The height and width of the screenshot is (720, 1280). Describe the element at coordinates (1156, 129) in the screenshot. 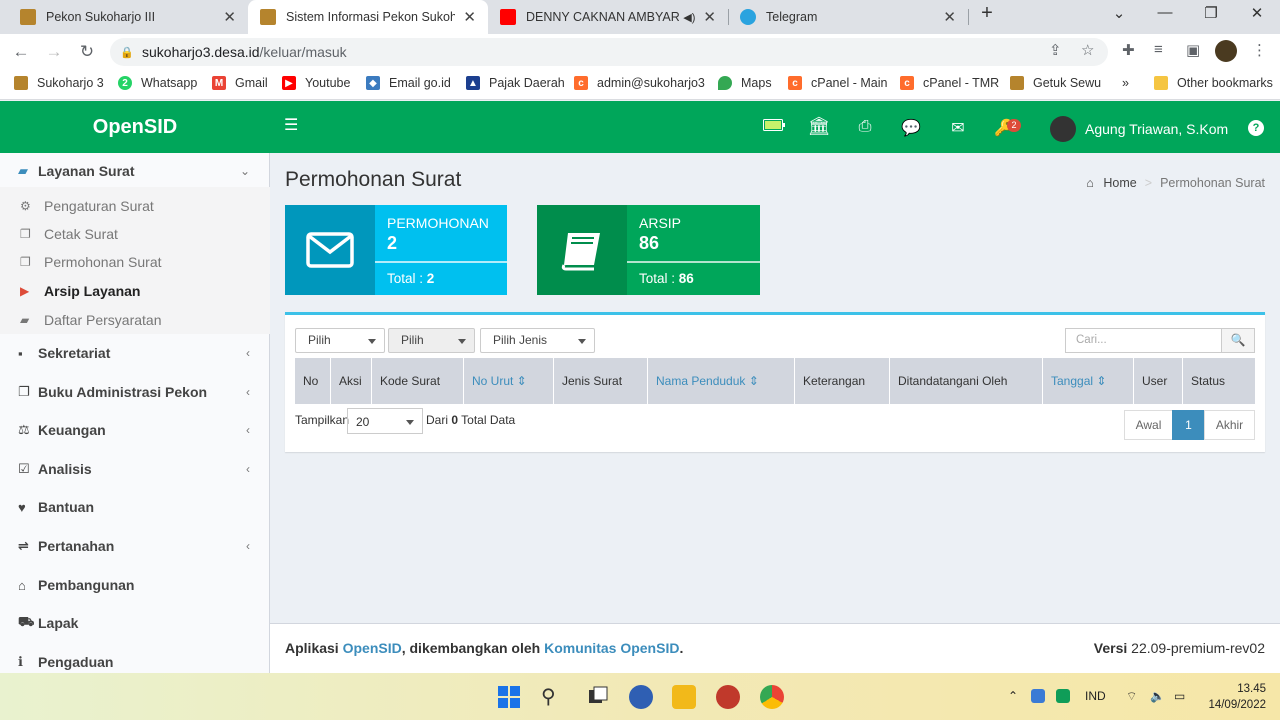

I see `user-name: Agung Triawan, S.Kom` at that location.